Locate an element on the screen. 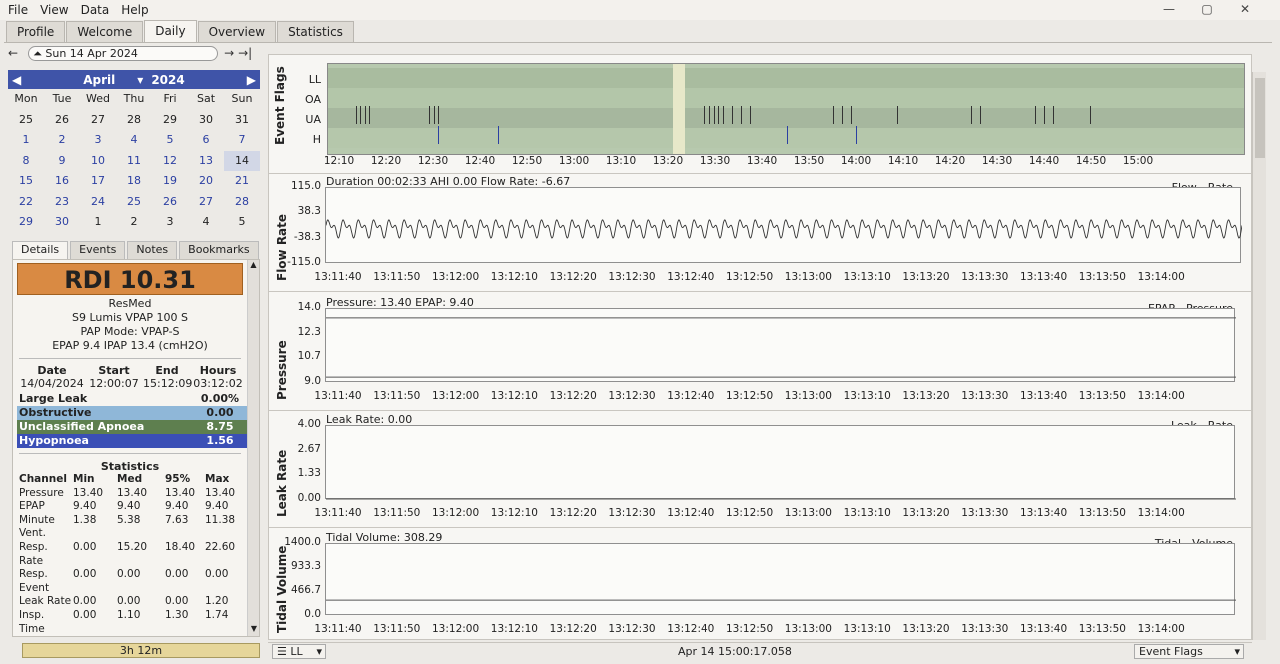 This screenshot has height=664, width=1280. date-picker: ⏶ Sun 14 Apr 2024 is located at coordinates (123, 53).